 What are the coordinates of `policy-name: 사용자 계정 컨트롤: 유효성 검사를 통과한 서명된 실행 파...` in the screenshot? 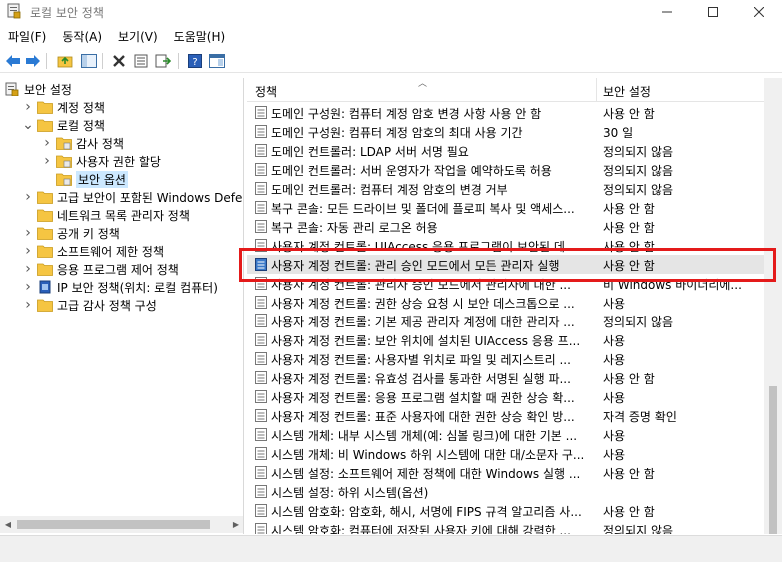 It's located at (421, 379).